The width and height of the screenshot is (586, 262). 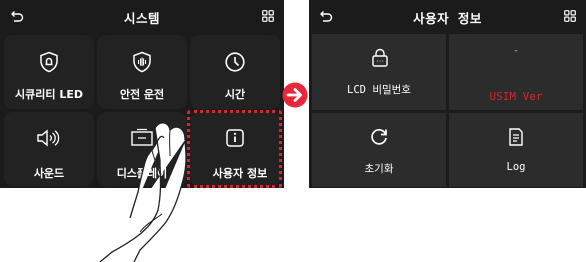 What do you see at coordinates (516, 72) in the screenshot?
I see `usim-version-tile: - USIM Ver` at bounding box center [516, 72].